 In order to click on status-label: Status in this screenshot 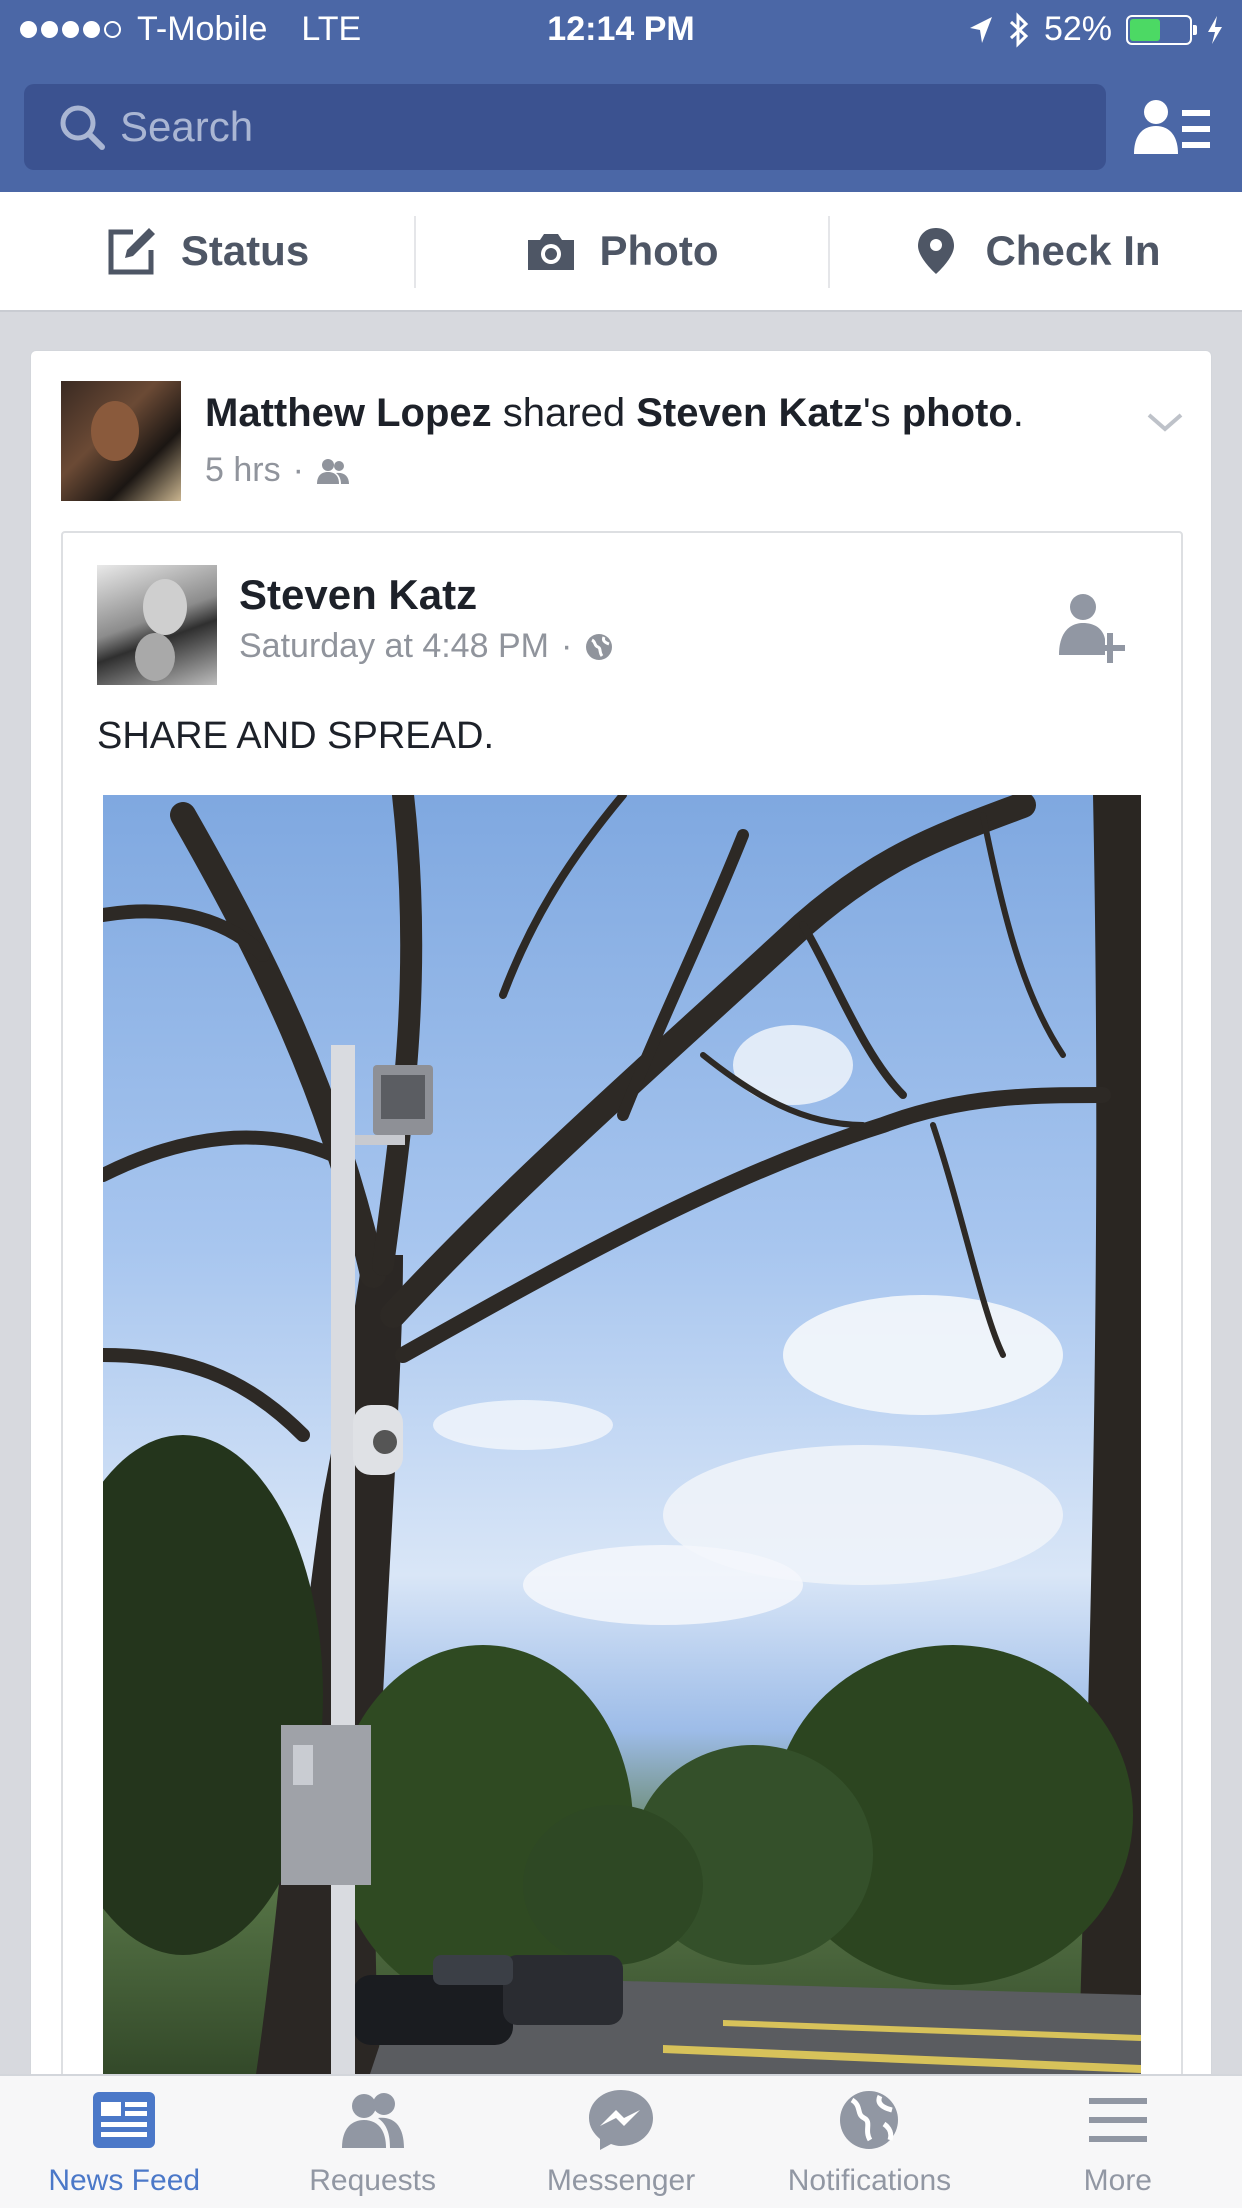, I will do `click(245, 250)`.